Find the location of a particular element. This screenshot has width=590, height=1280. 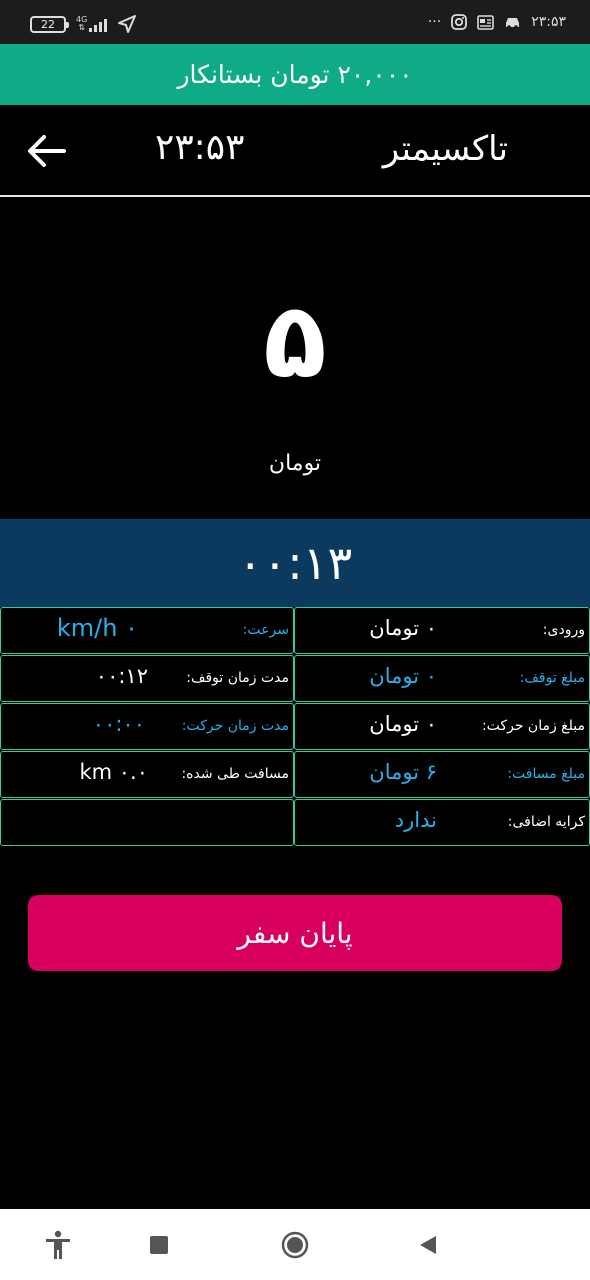

location-arrow-icon is located at coordinates (127, 24).